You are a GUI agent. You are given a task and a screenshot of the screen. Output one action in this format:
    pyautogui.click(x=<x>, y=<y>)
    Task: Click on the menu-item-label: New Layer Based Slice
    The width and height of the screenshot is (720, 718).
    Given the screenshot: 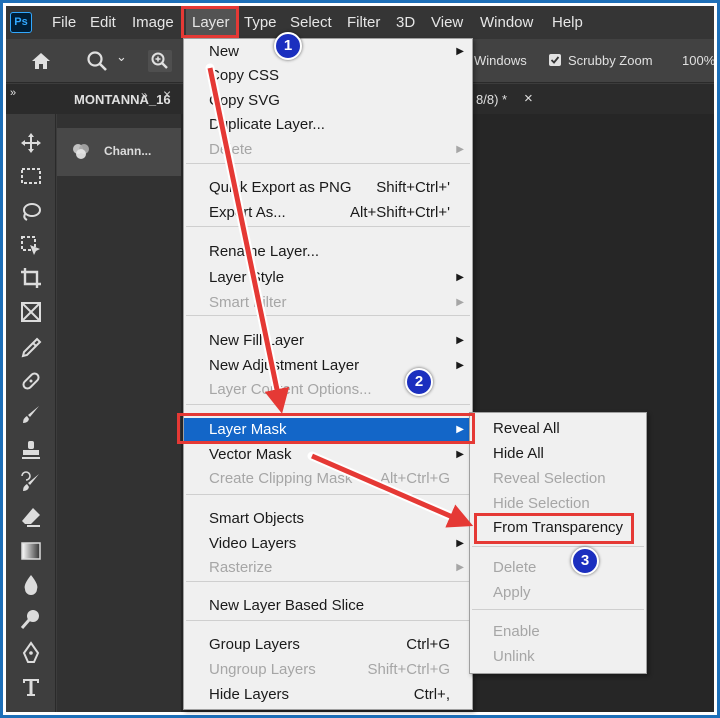 What is the action you would take?
    pyautogui.click(x=287, y=605)
    